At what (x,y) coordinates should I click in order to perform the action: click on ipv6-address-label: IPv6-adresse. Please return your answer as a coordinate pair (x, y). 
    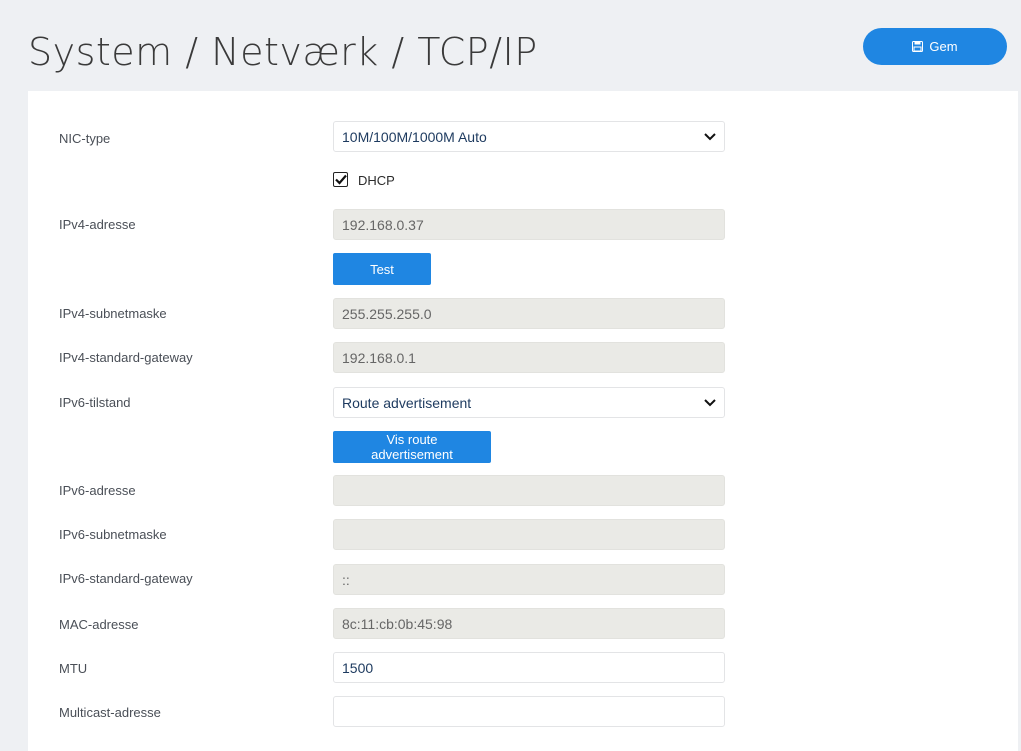
    Looking at the image, I should click on (97, 490).